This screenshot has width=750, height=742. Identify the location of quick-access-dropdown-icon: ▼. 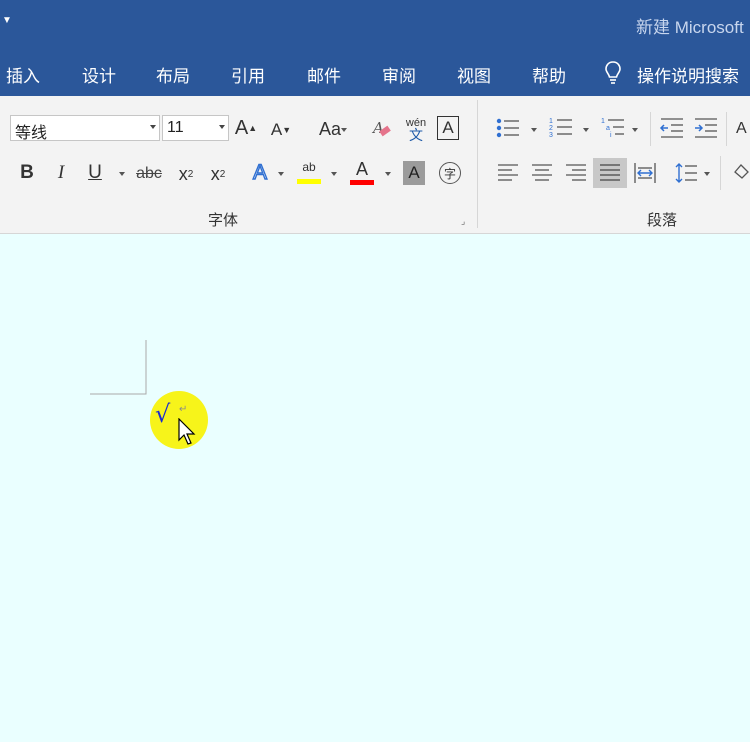
(7, 20).